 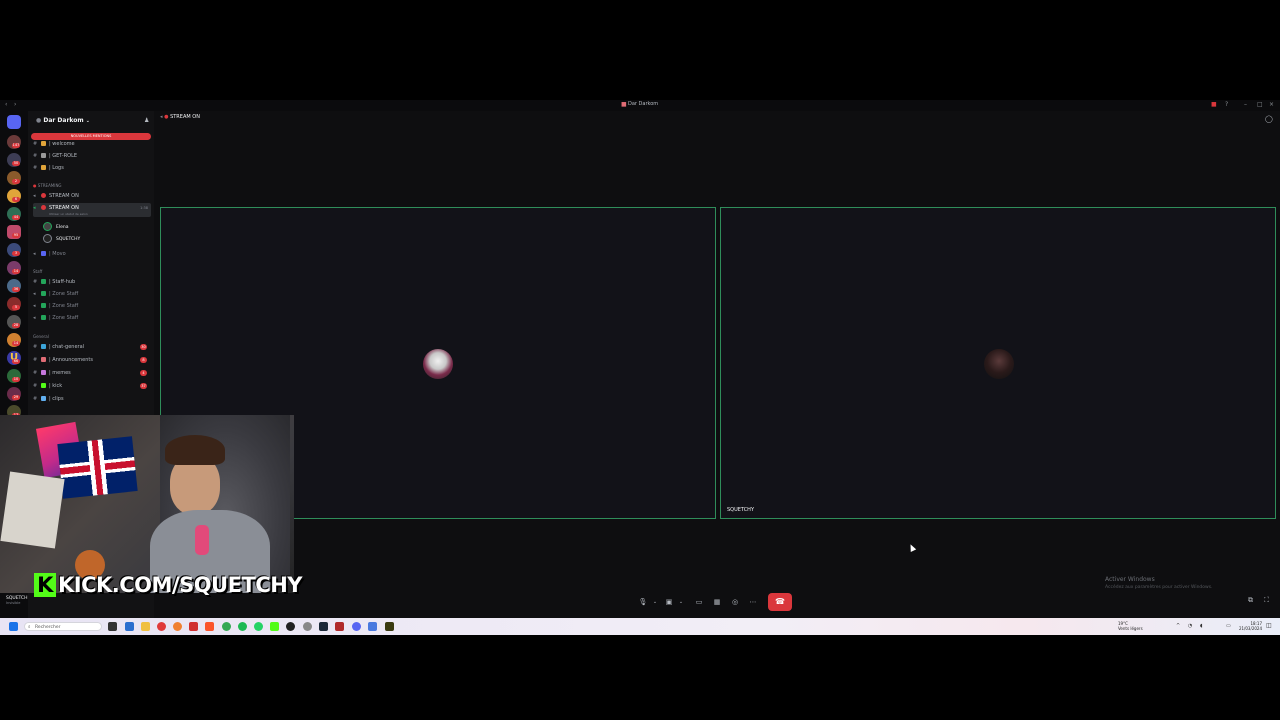 What do you see at coordinates (290, 626) in the screenshot?
I see `obs-icon` at bounding box center [290, 626].